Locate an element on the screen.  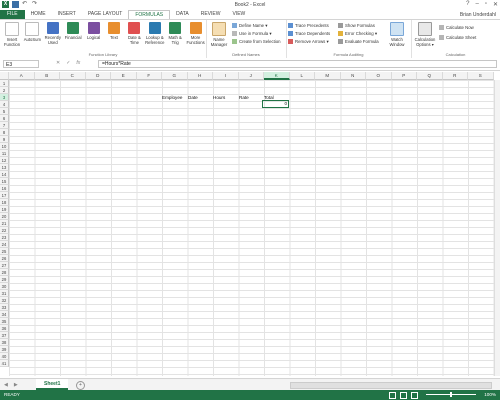
row-header-39: 39 is located at coordinates (4, 349).